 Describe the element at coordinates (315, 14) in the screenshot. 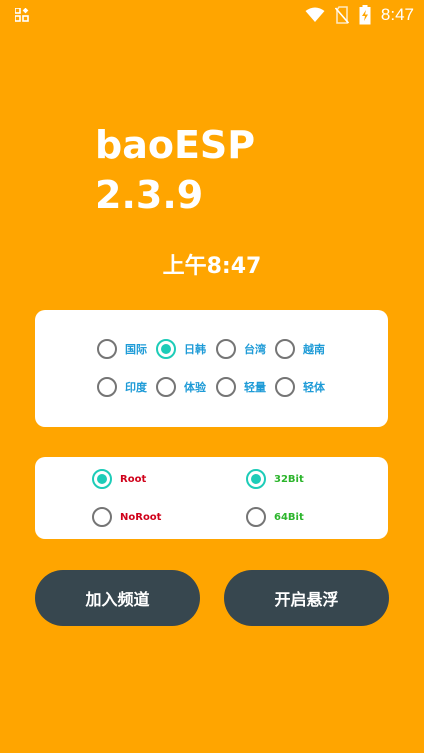

I see `wifi-icon` at that location.